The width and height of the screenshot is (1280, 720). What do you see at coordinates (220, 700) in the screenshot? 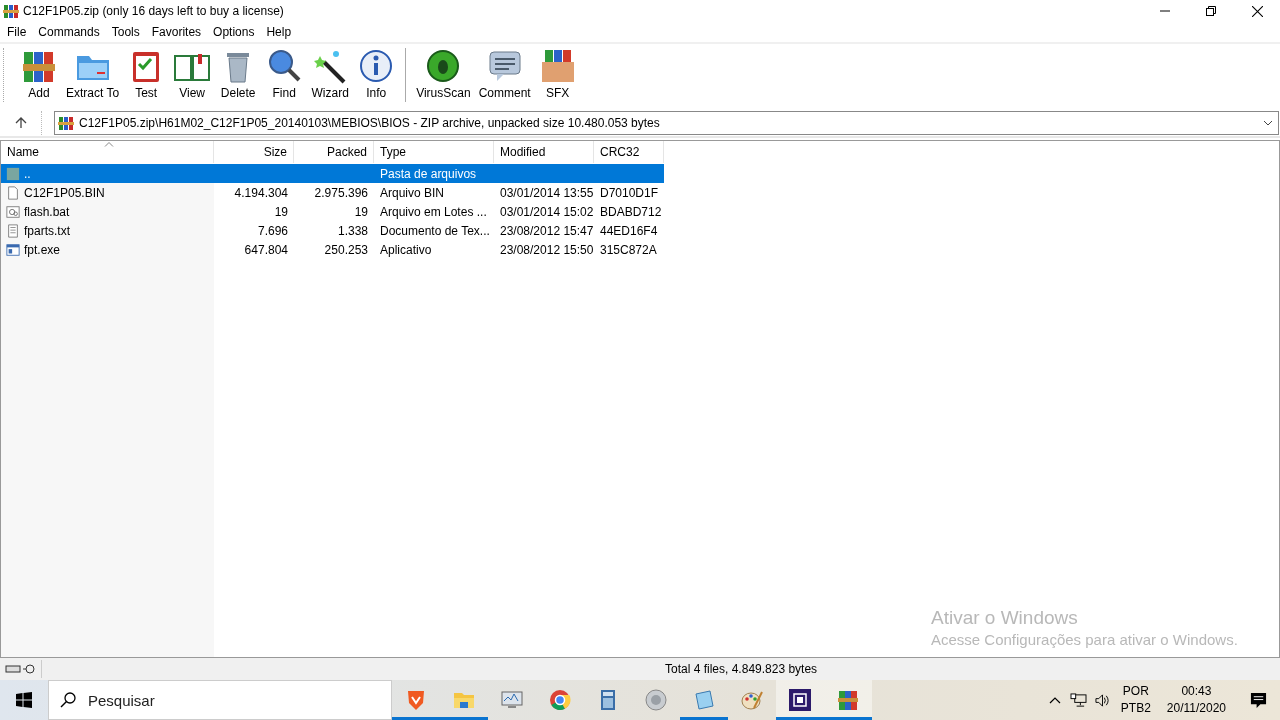
I see `search-field: Pesquisar` at bounding box center [220, 700].